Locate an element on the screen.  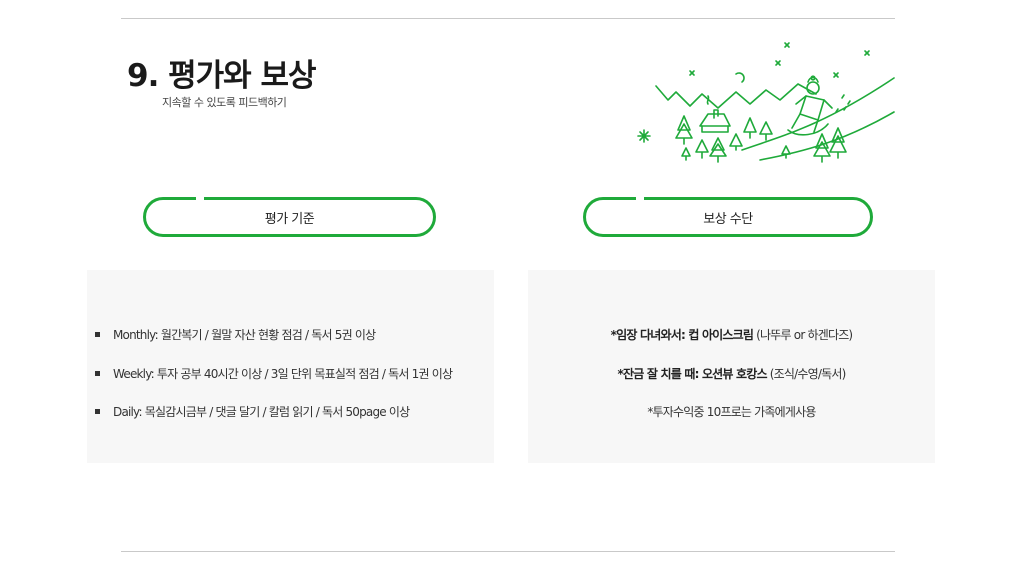
winter-sledding-illustration is located at coordinates (766, 102).